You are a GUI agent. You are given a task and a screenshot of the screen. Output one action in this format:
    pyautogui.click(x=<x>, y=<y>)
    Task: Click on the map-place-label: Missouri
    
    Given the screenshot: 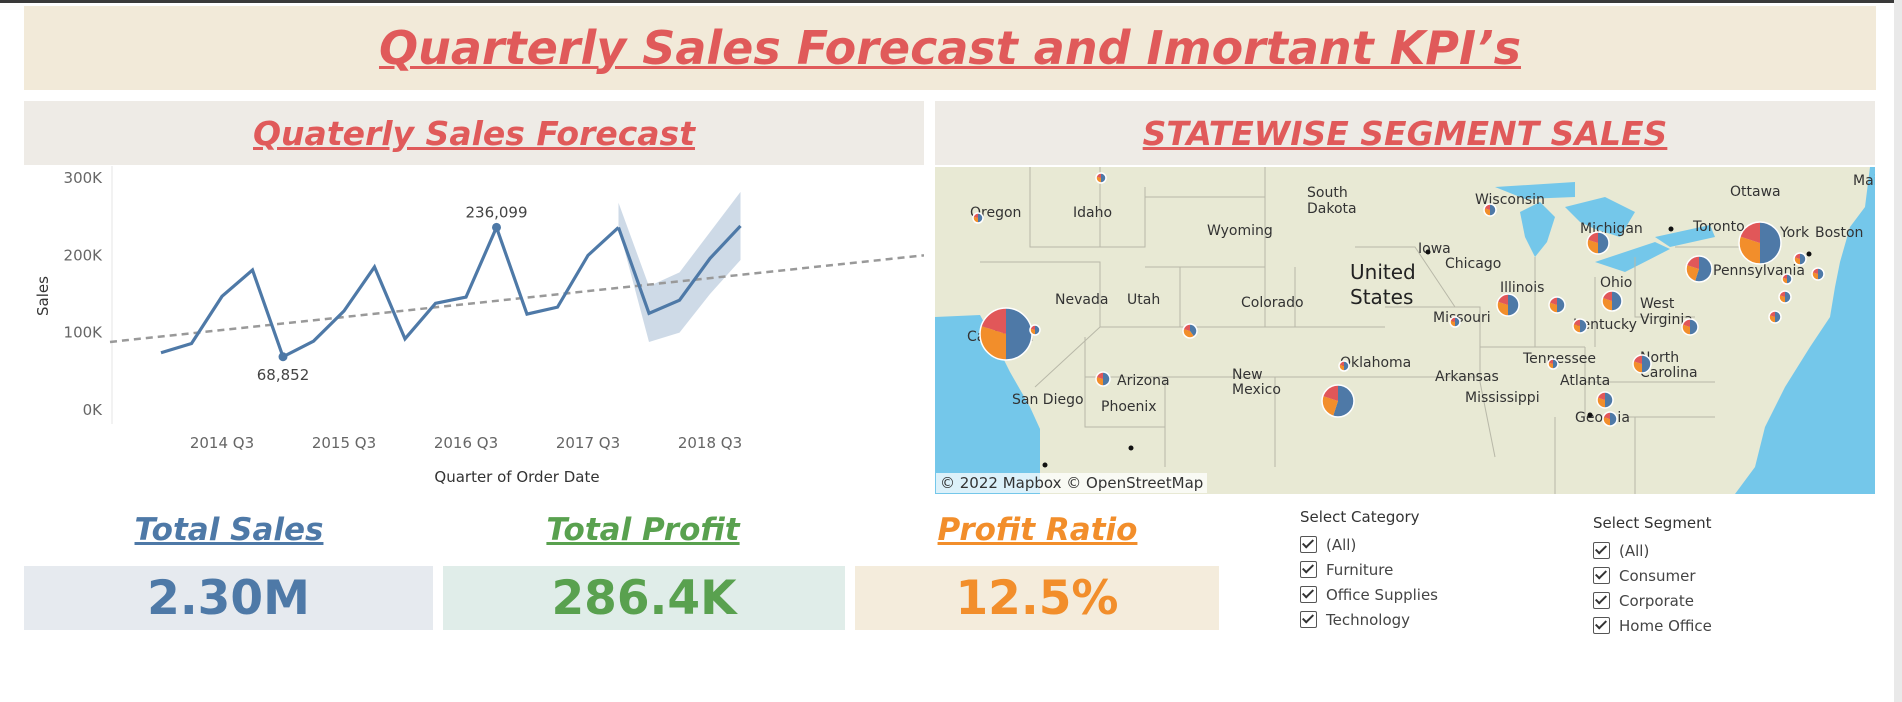 What is the action you would take?
    pyautogui.click(x=1462, y=318)
    